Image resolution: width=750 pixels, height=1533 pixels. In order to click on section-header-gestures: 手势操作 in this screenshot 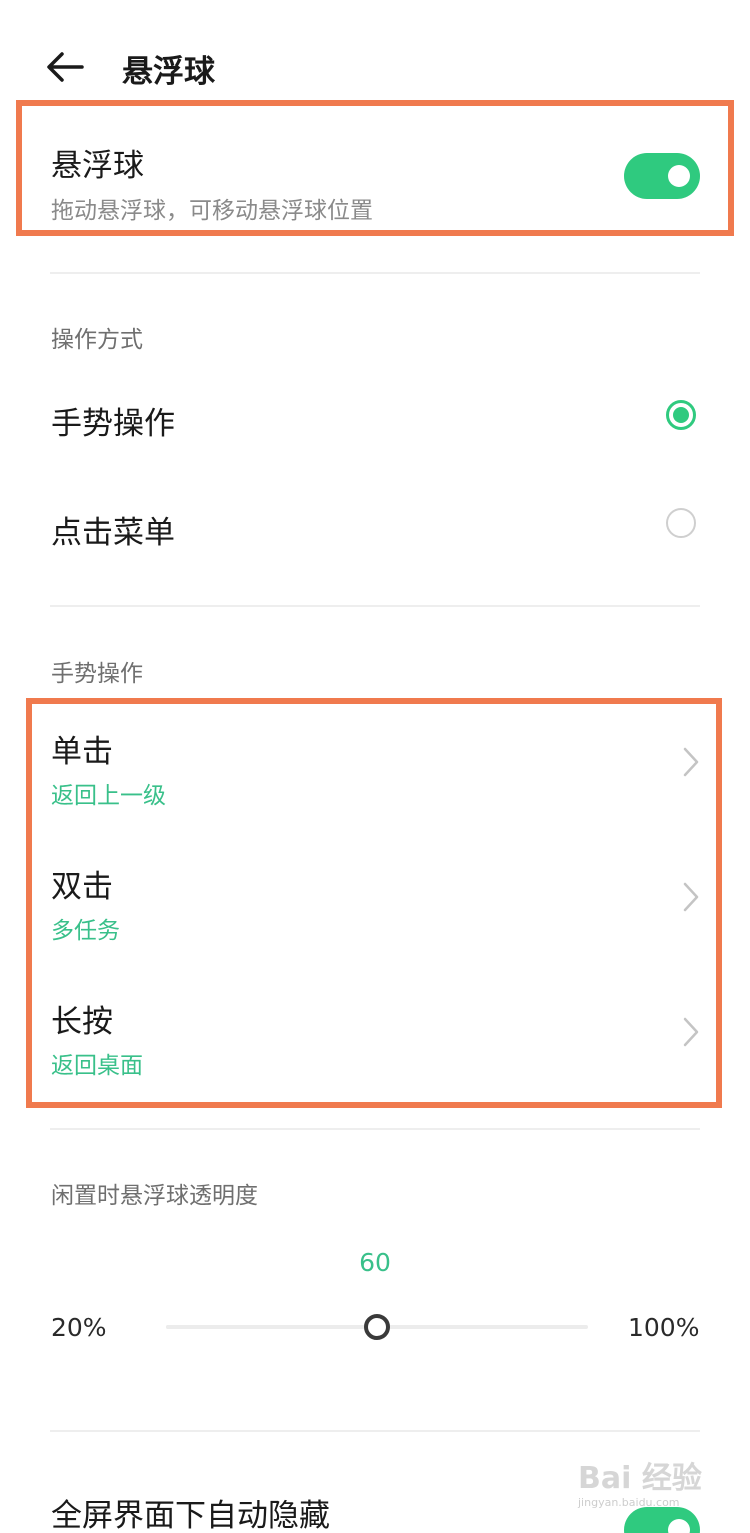, I will do `click(97, 674)`.